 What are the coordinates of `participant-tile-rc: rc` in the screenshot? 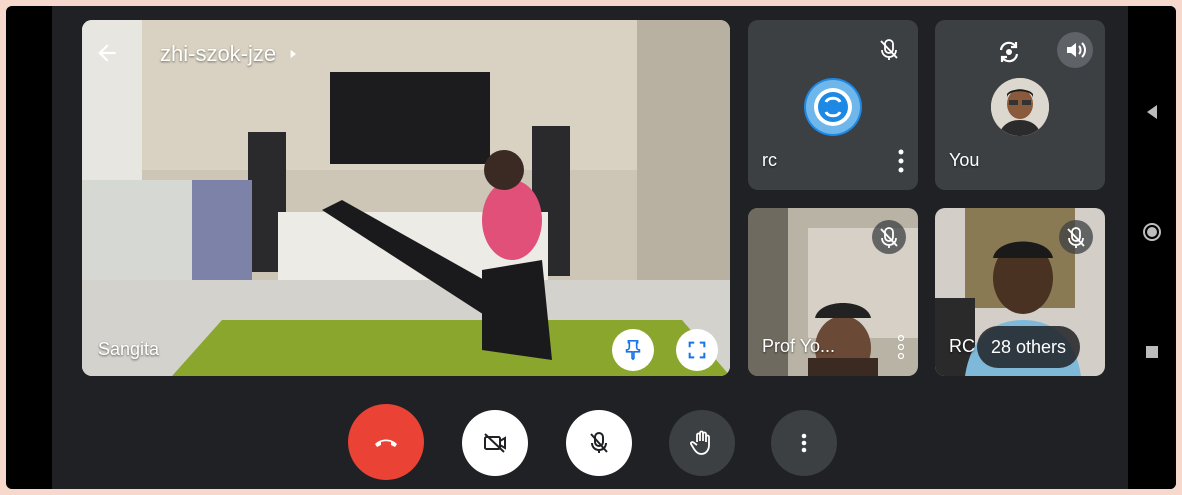 It's located at (833, 105).